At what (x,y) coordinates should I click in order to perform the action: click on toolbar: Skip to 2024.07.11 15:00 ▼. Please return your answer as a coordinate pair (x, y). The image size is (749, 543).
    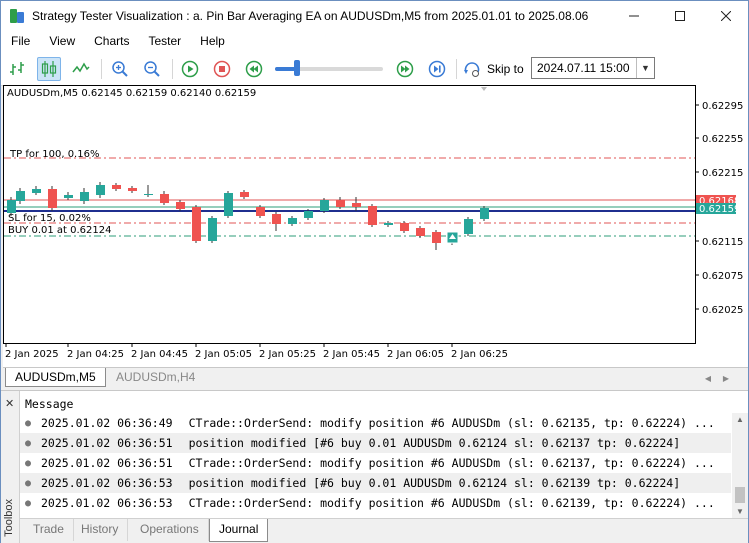
    Looking at the image, I should click on (374, 69).